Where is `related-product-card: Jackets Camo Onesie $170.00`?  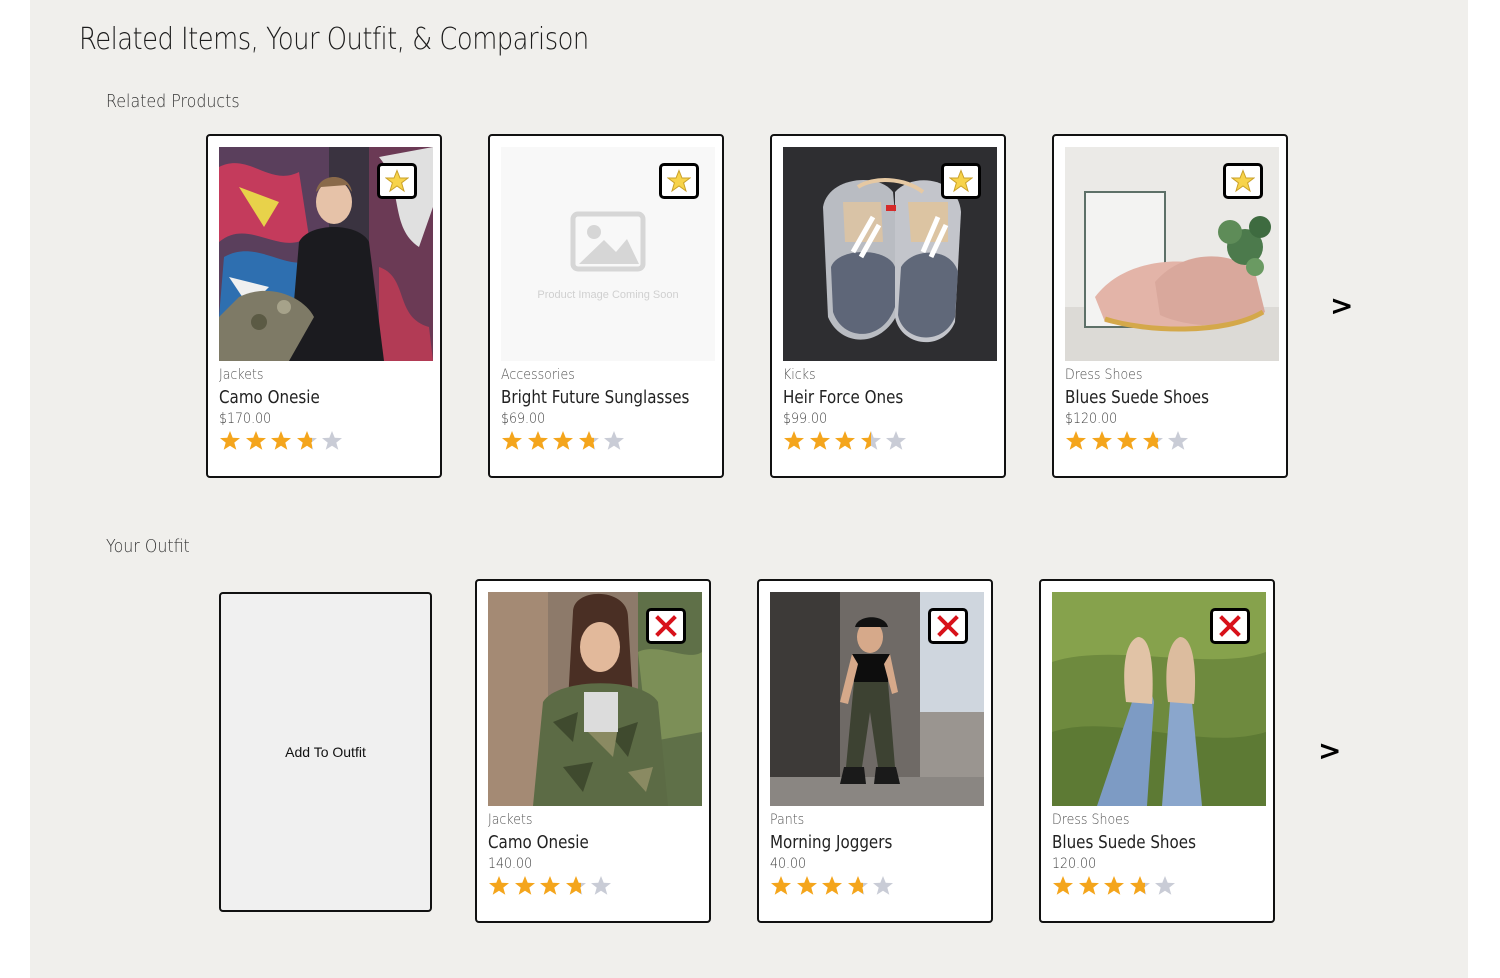
related-product-card: Jackets Camo Onesie $170.00 is located at coordinates (324, 306).